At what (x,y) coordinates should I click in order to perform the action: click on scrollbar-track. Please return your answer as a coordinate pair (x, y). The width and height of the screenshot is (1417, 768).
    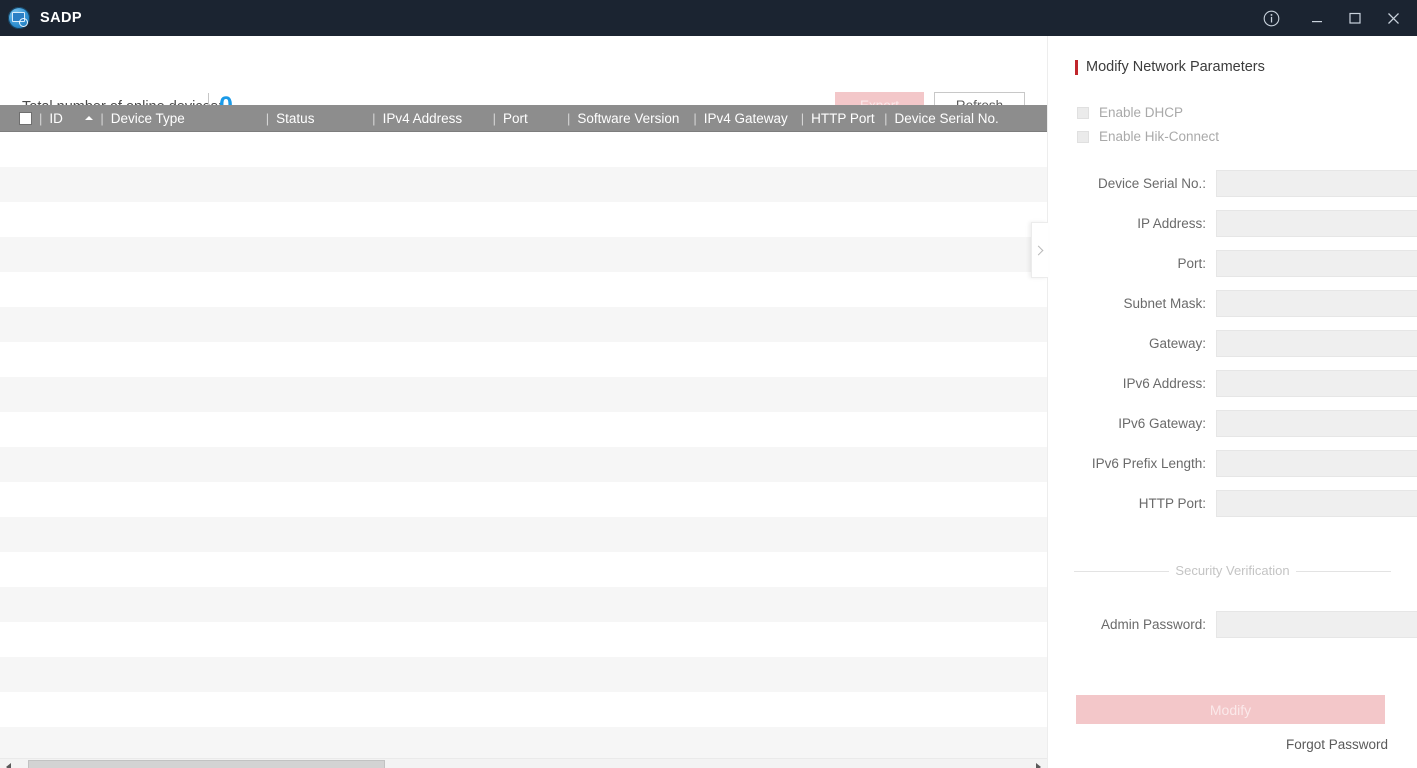
    Looking at the image, I should click on (523, 763).